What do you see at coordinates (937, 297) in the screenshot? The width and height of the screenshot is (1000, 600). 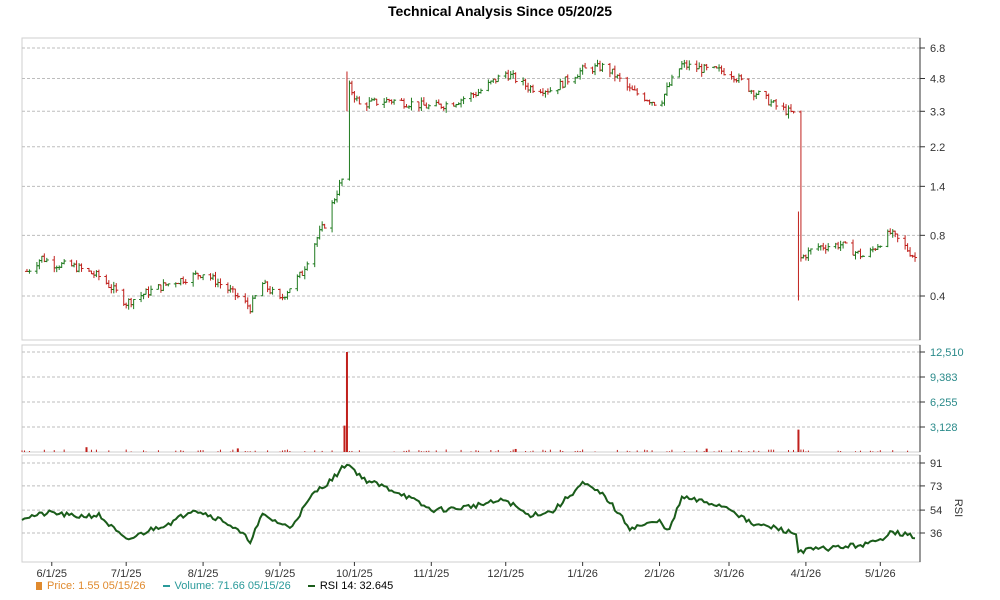 I see `price-tick-label: 0.4` at bounding box center [937, 297].